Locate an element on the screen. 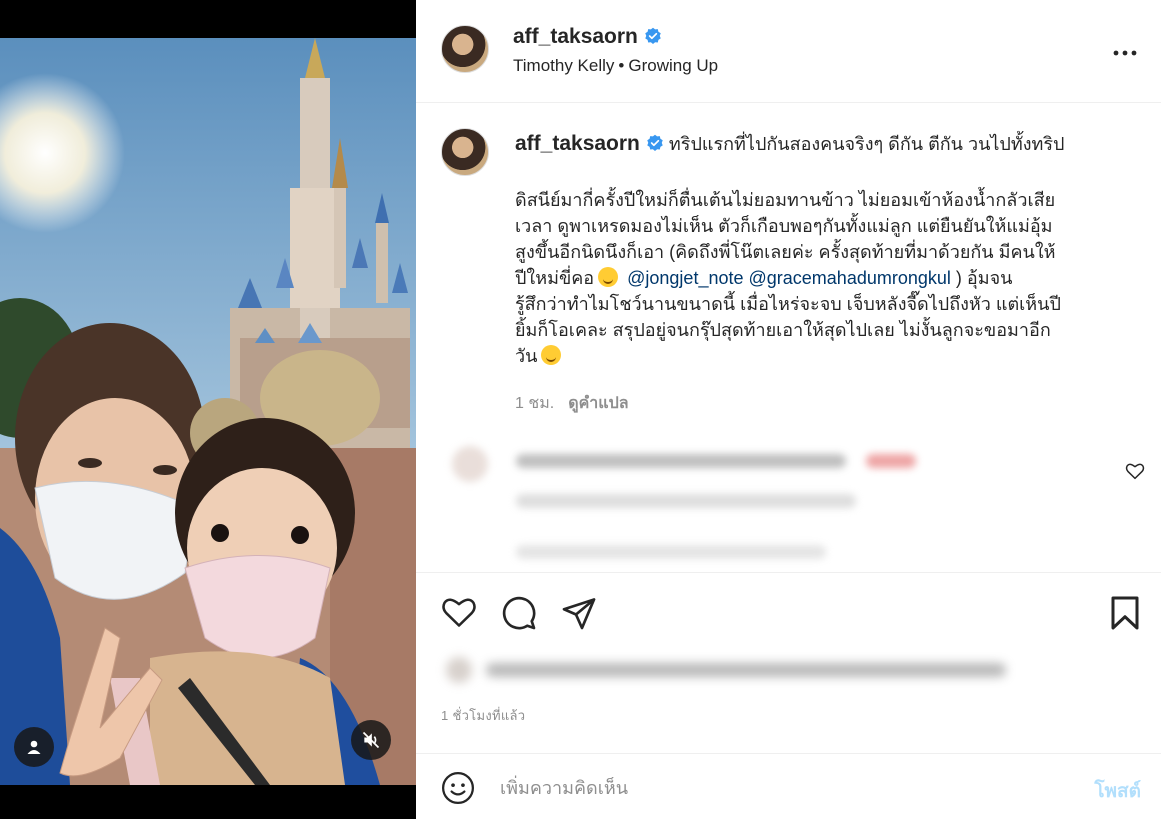  mention-link: @gracemahadumrongkul is located at coordinates (850, 278).